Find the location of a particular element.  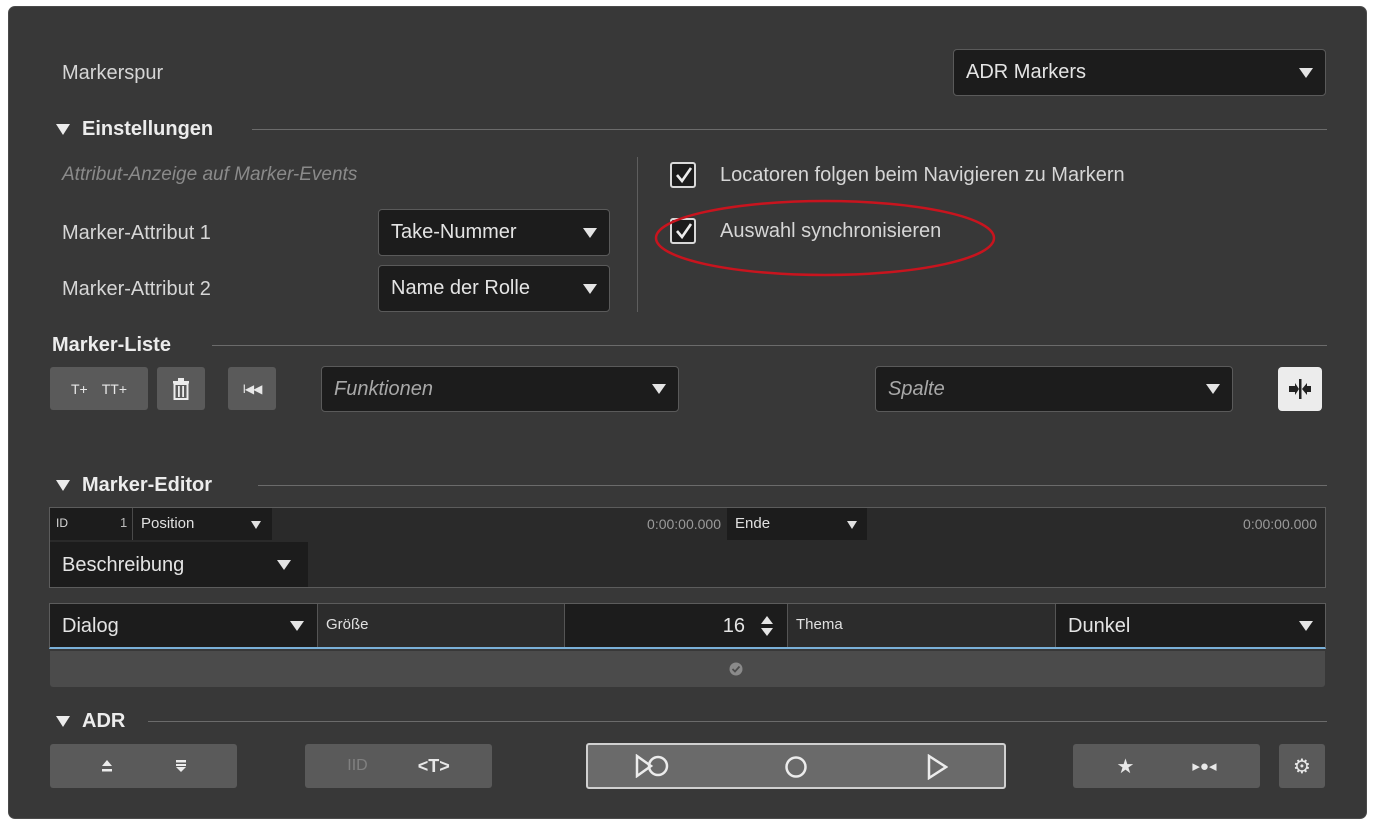

record-icon is located at coordinates (796, 767).